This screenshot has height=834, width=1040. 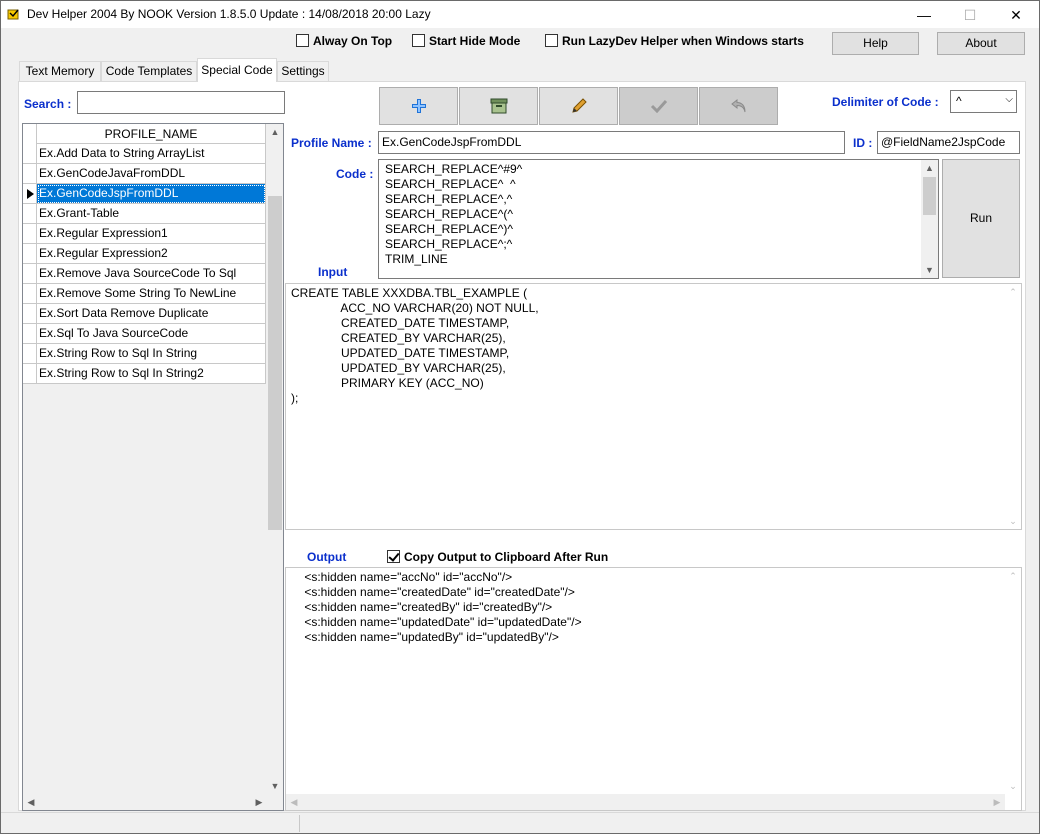 I want to click on profile-name-cell: Ex.Add Data to String ArrayList, so click(x=151, y=154).